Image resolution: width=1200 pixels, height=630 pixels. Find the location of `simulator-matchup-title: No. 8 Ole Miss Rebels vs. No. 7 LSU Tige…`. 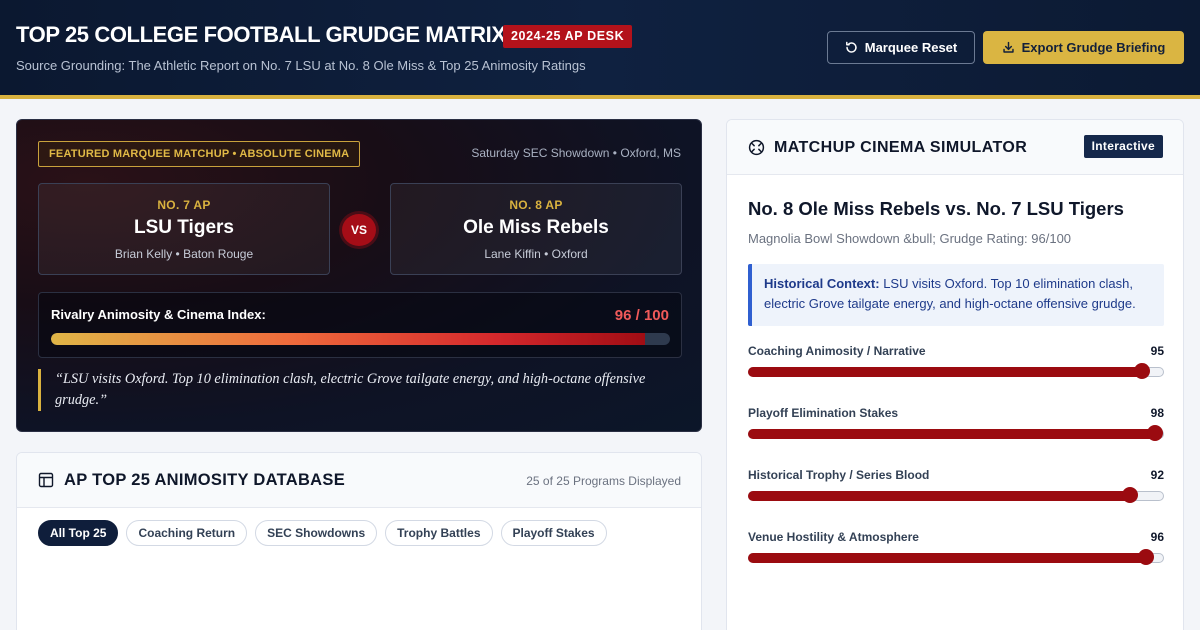

simulator-matchup-title: No. 8 Ole Miss Rebels vs. No. 7 LSU Tige… is located at coordinates (936, 208).